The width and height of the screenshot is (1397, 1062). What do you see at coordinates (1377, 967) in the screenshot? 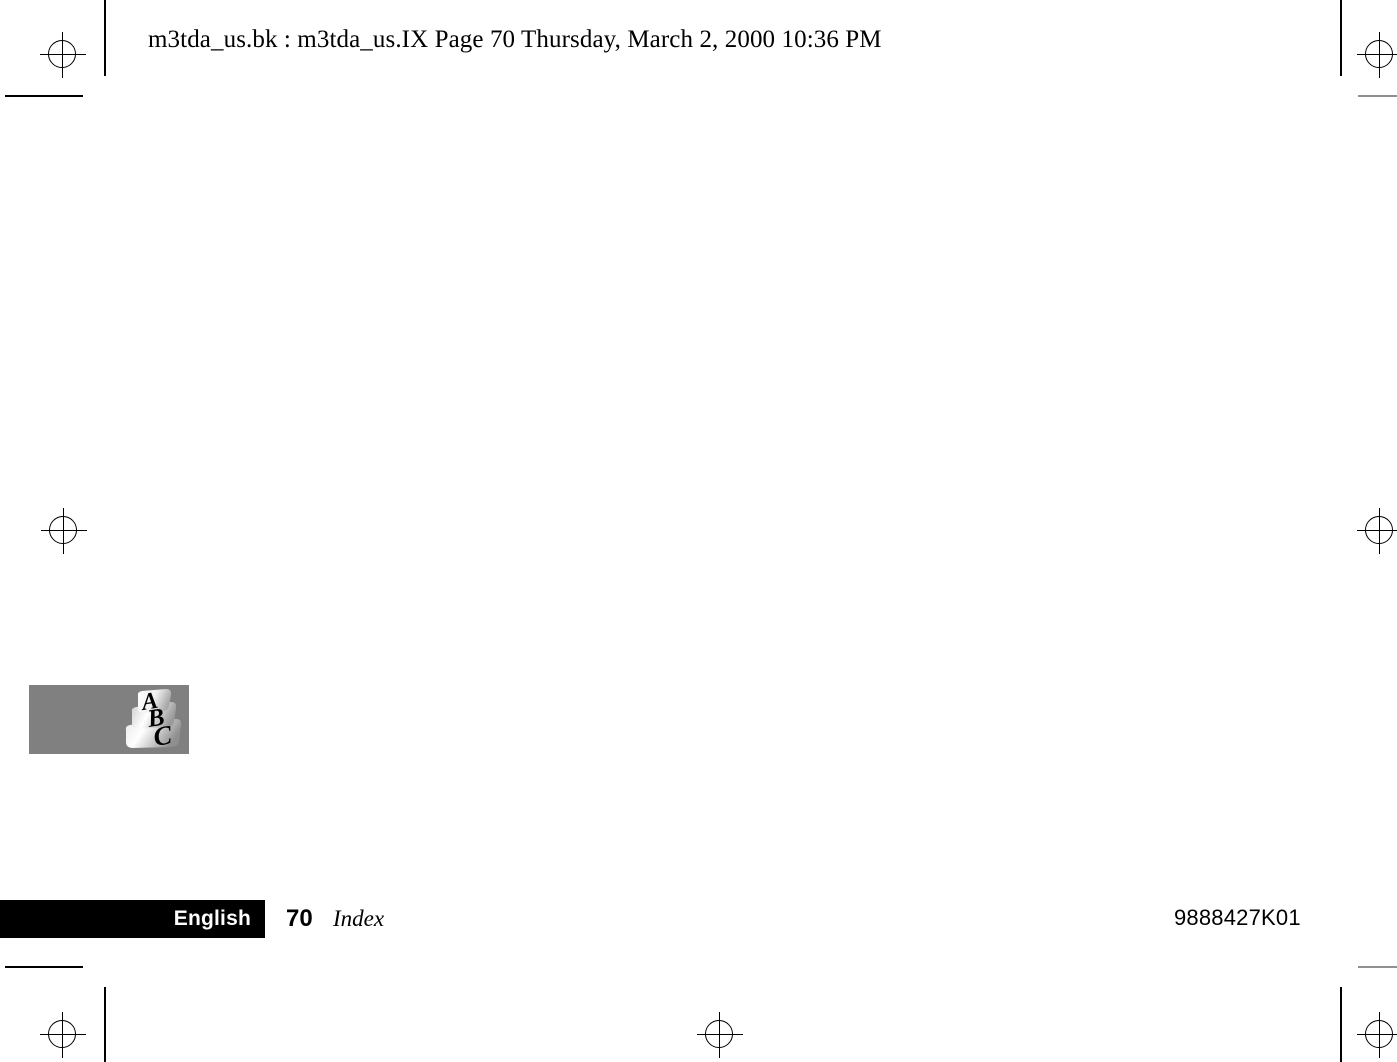
I see `trim-line-bottom-right-horizontal` at bounding box center [1377, 967].